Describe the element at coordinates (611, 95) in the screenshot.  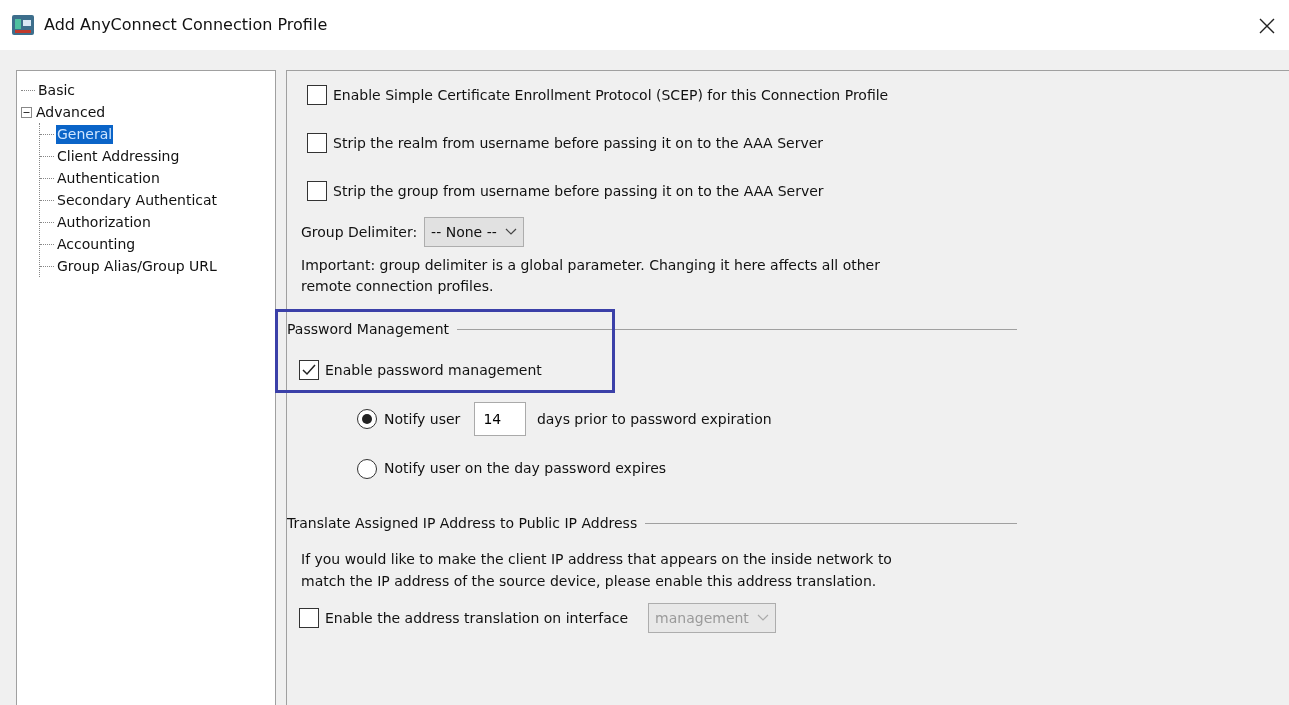
I see `checkbox-label: Enable Simple Certificate Enrollment Protocol (SCEP) for this Connection Profile` at that location.